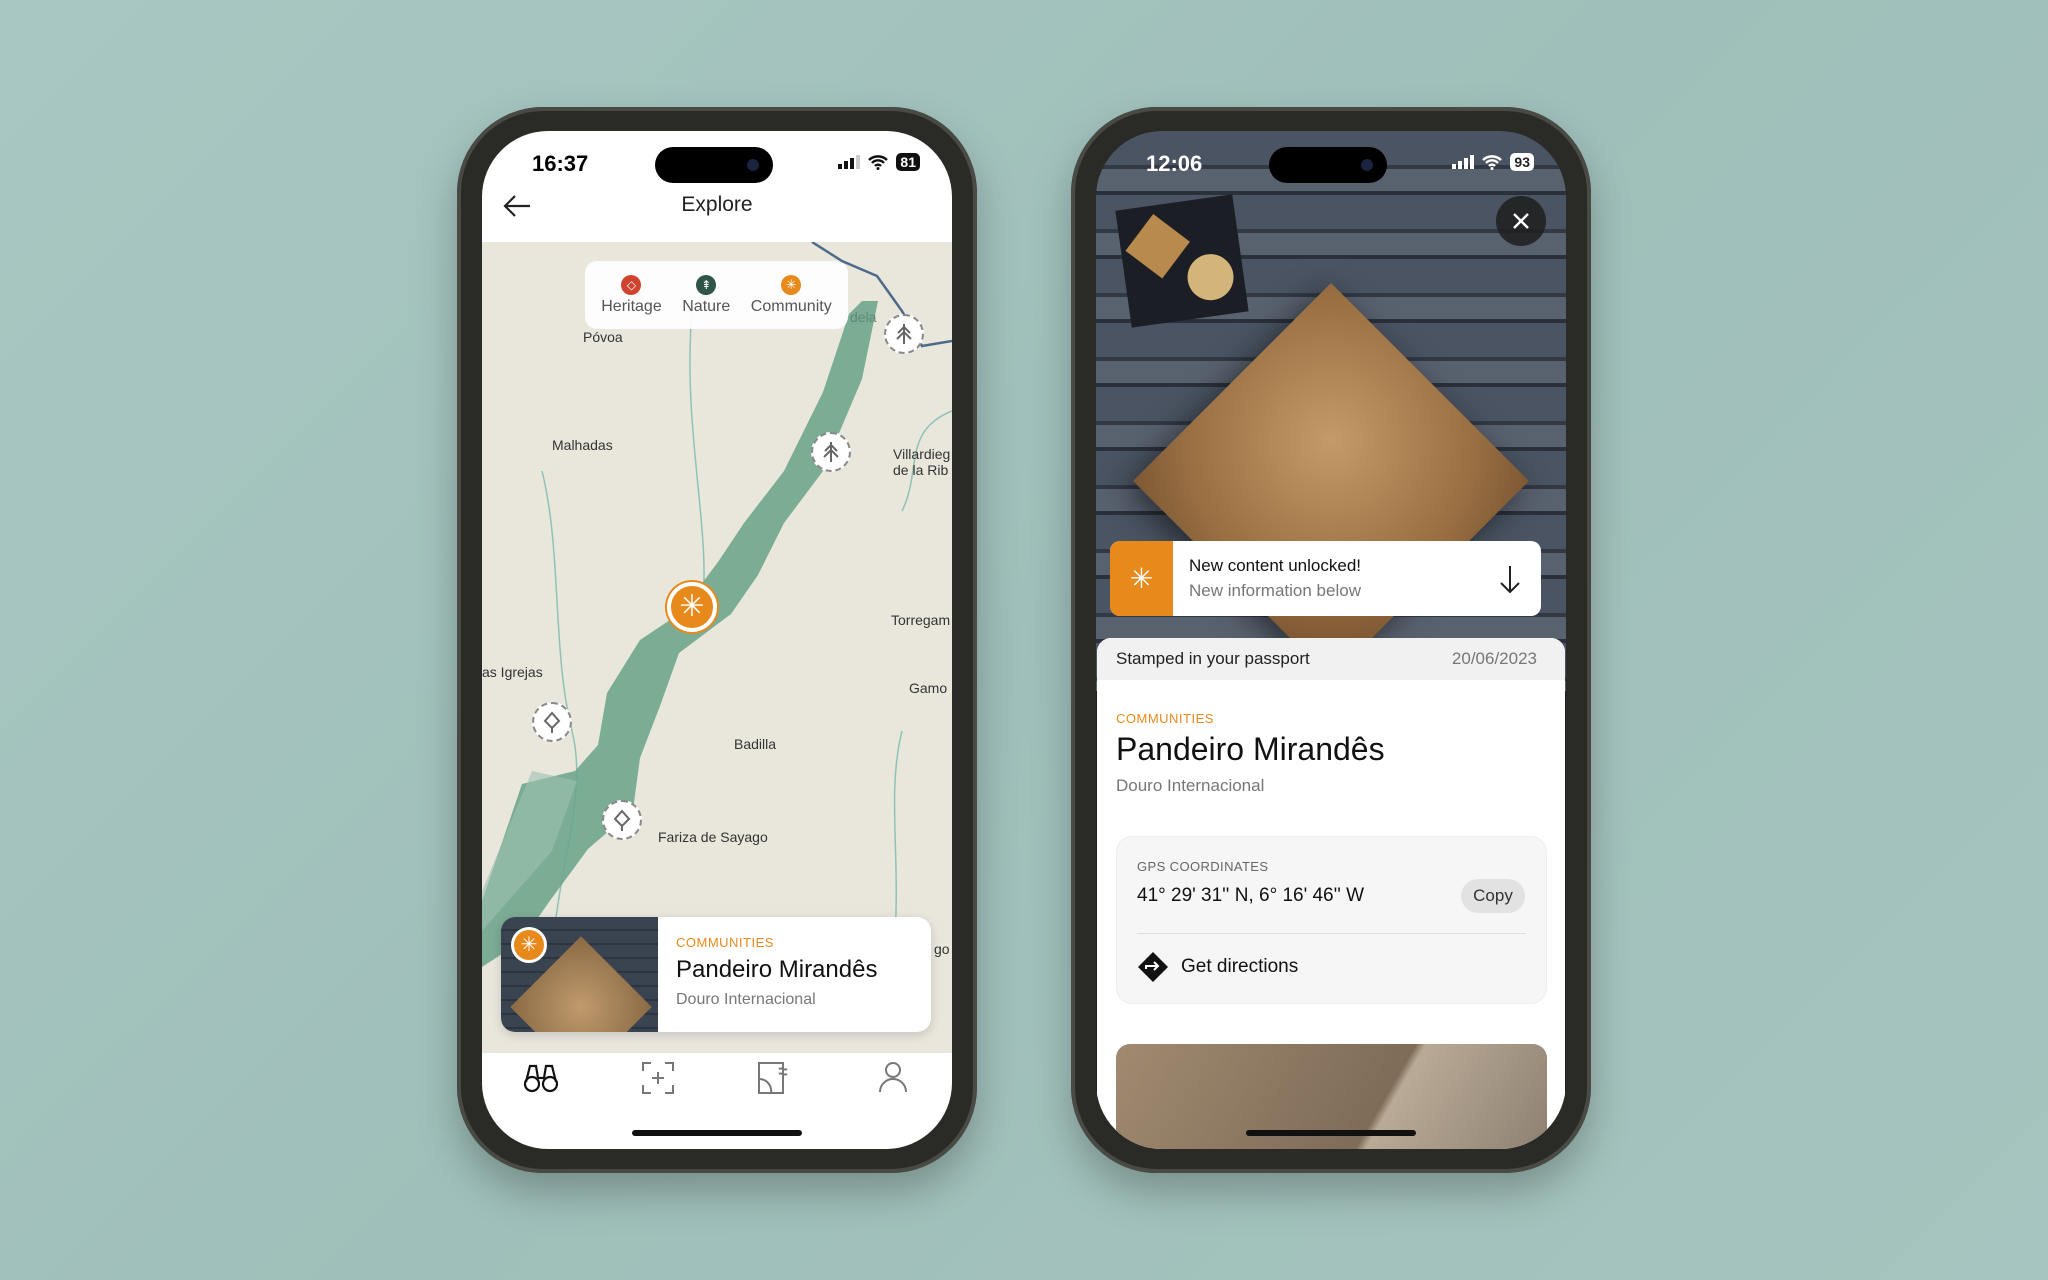 Image resolution: width=2048 pixels, height=1280 pixels. What do you see at coordinates (706, 306) in the screenshot?
I see `legend-label: Nature` at bounding box center [706, 306].